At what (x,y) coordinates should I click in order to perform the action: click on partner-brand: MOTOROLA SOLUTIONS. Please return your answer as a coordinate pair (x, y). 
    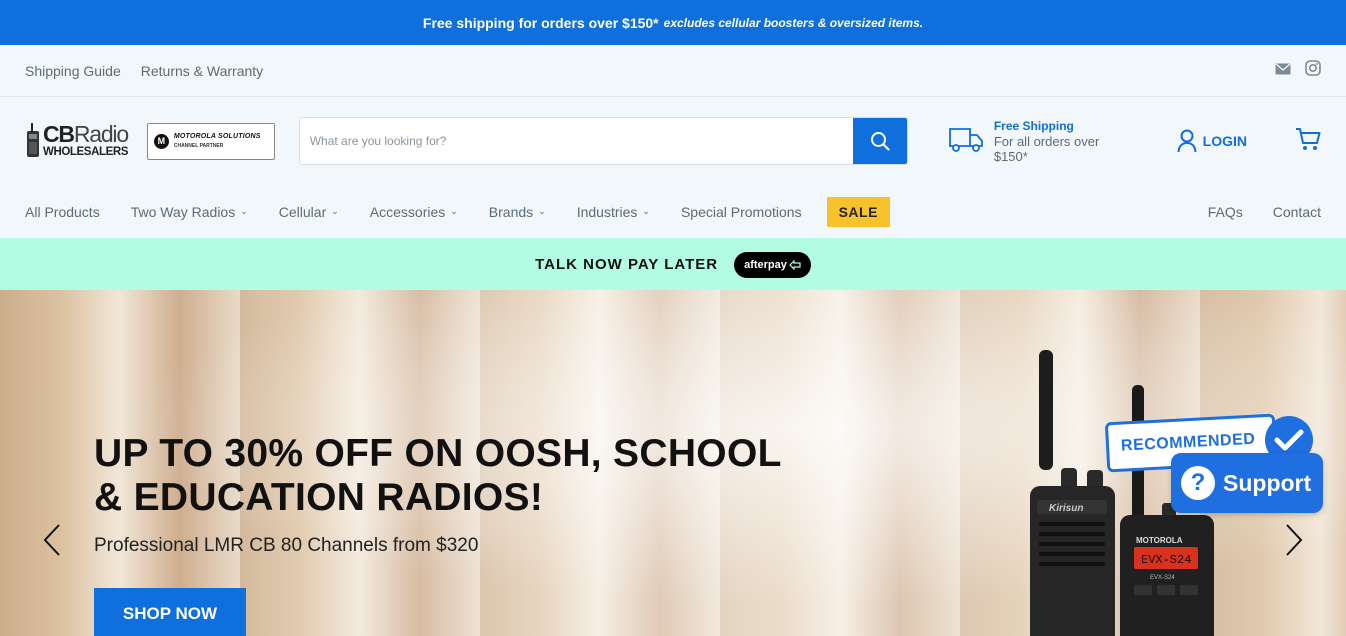
    Looking at the image, I should click on (217, 136).